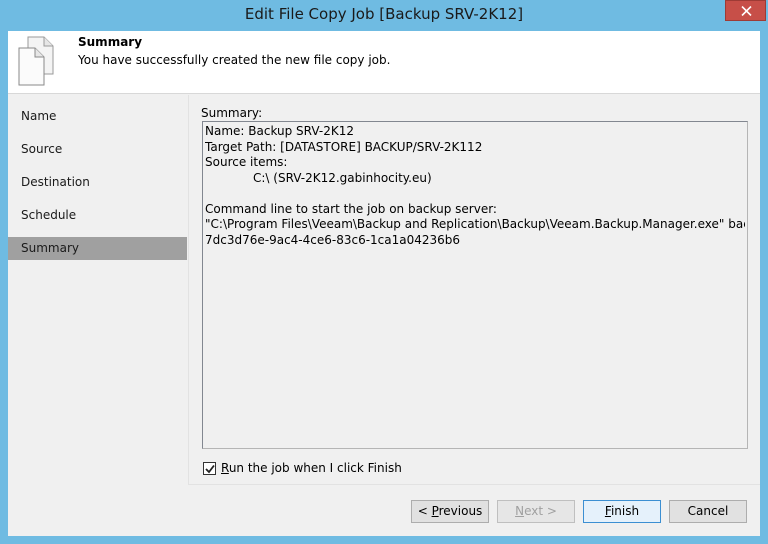 The image size is (768, 544). Describe the element at coordinates (225, 468) in the screenshot. I see `run-job-underlined-letter: R` at that location.